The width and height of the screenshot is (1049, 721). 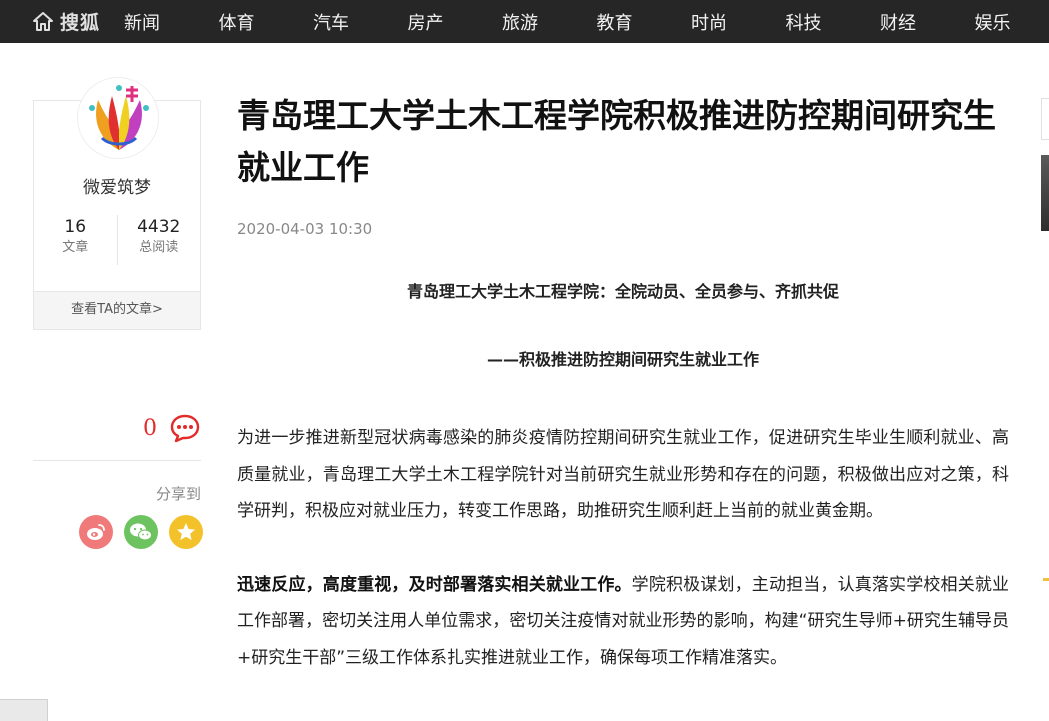 What do you see at coordinates (75, 247) in the screenshot?
I see `stat-label: 文章` at bounding box center [75, 247].